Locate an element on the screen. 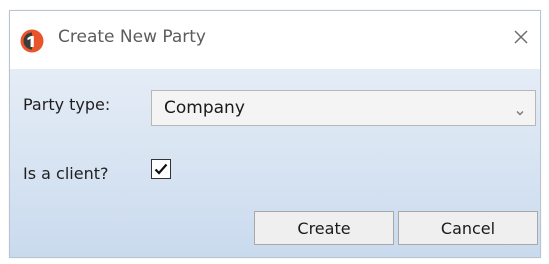 This screenshot has height=264, width=549. close-icon is located at coordinates (521, 39).